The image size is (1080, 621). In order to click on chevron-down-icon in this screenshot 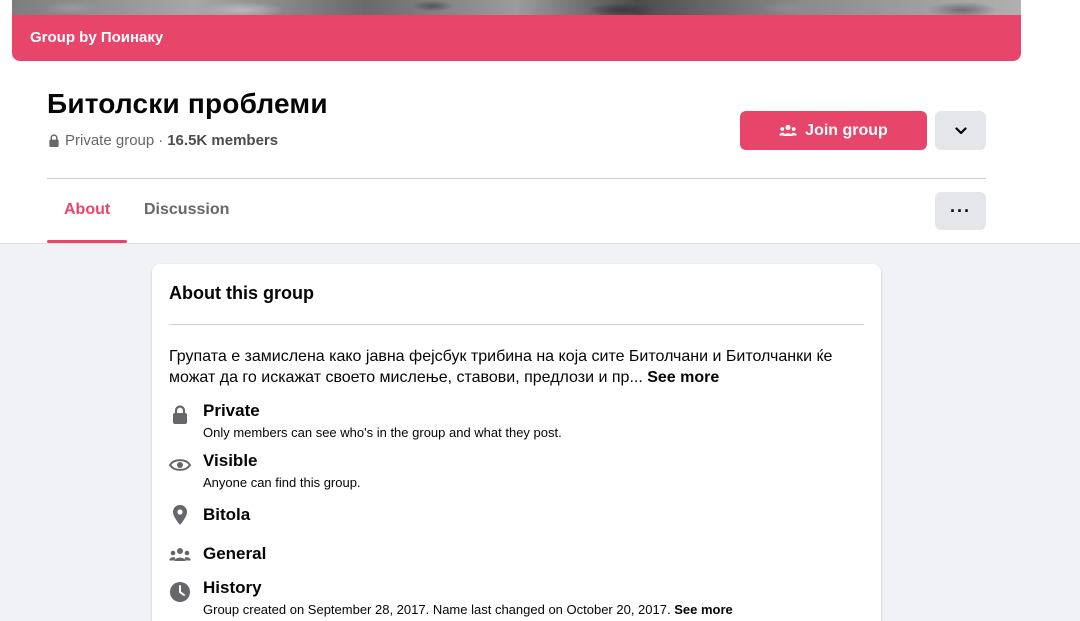, I will do `click(960, 130)`.